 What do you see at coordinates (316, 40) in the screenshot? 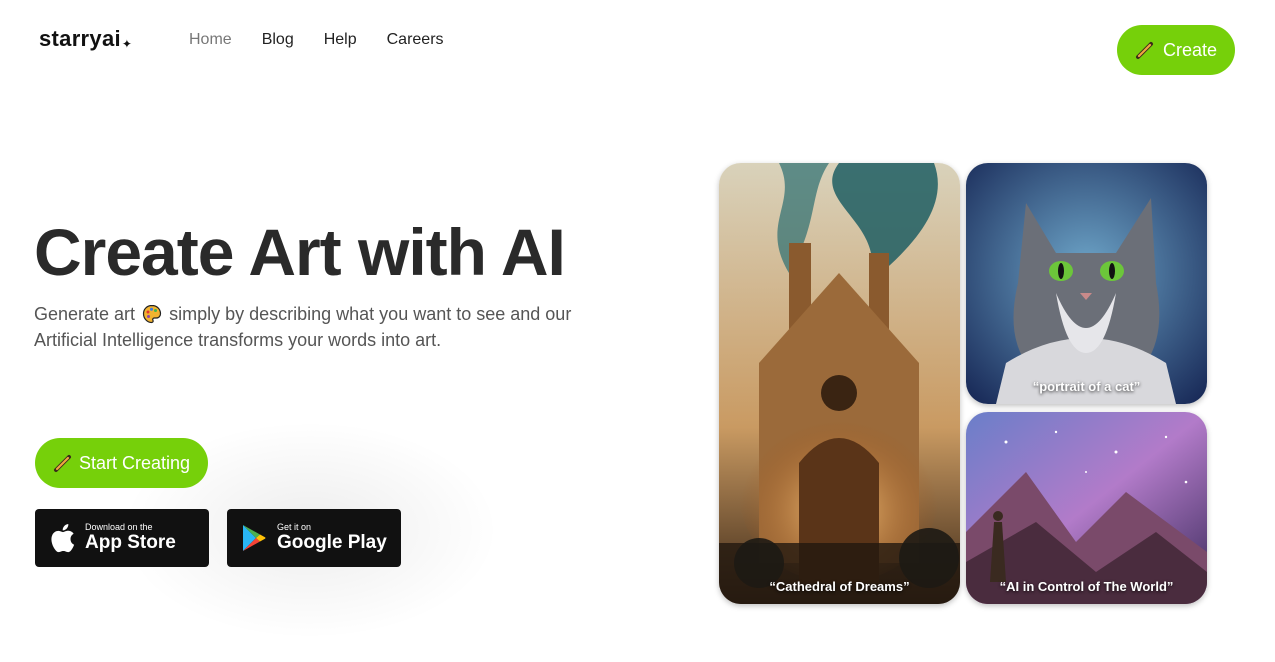
I see `main-nav: Home Blog Help Careers` at bounding box center [316, 40].